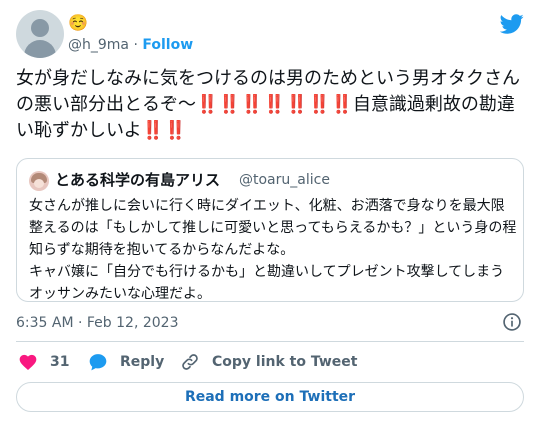  I want to click on action-bar: 31 Reply Copy link to Tweet, so click(270, 362).